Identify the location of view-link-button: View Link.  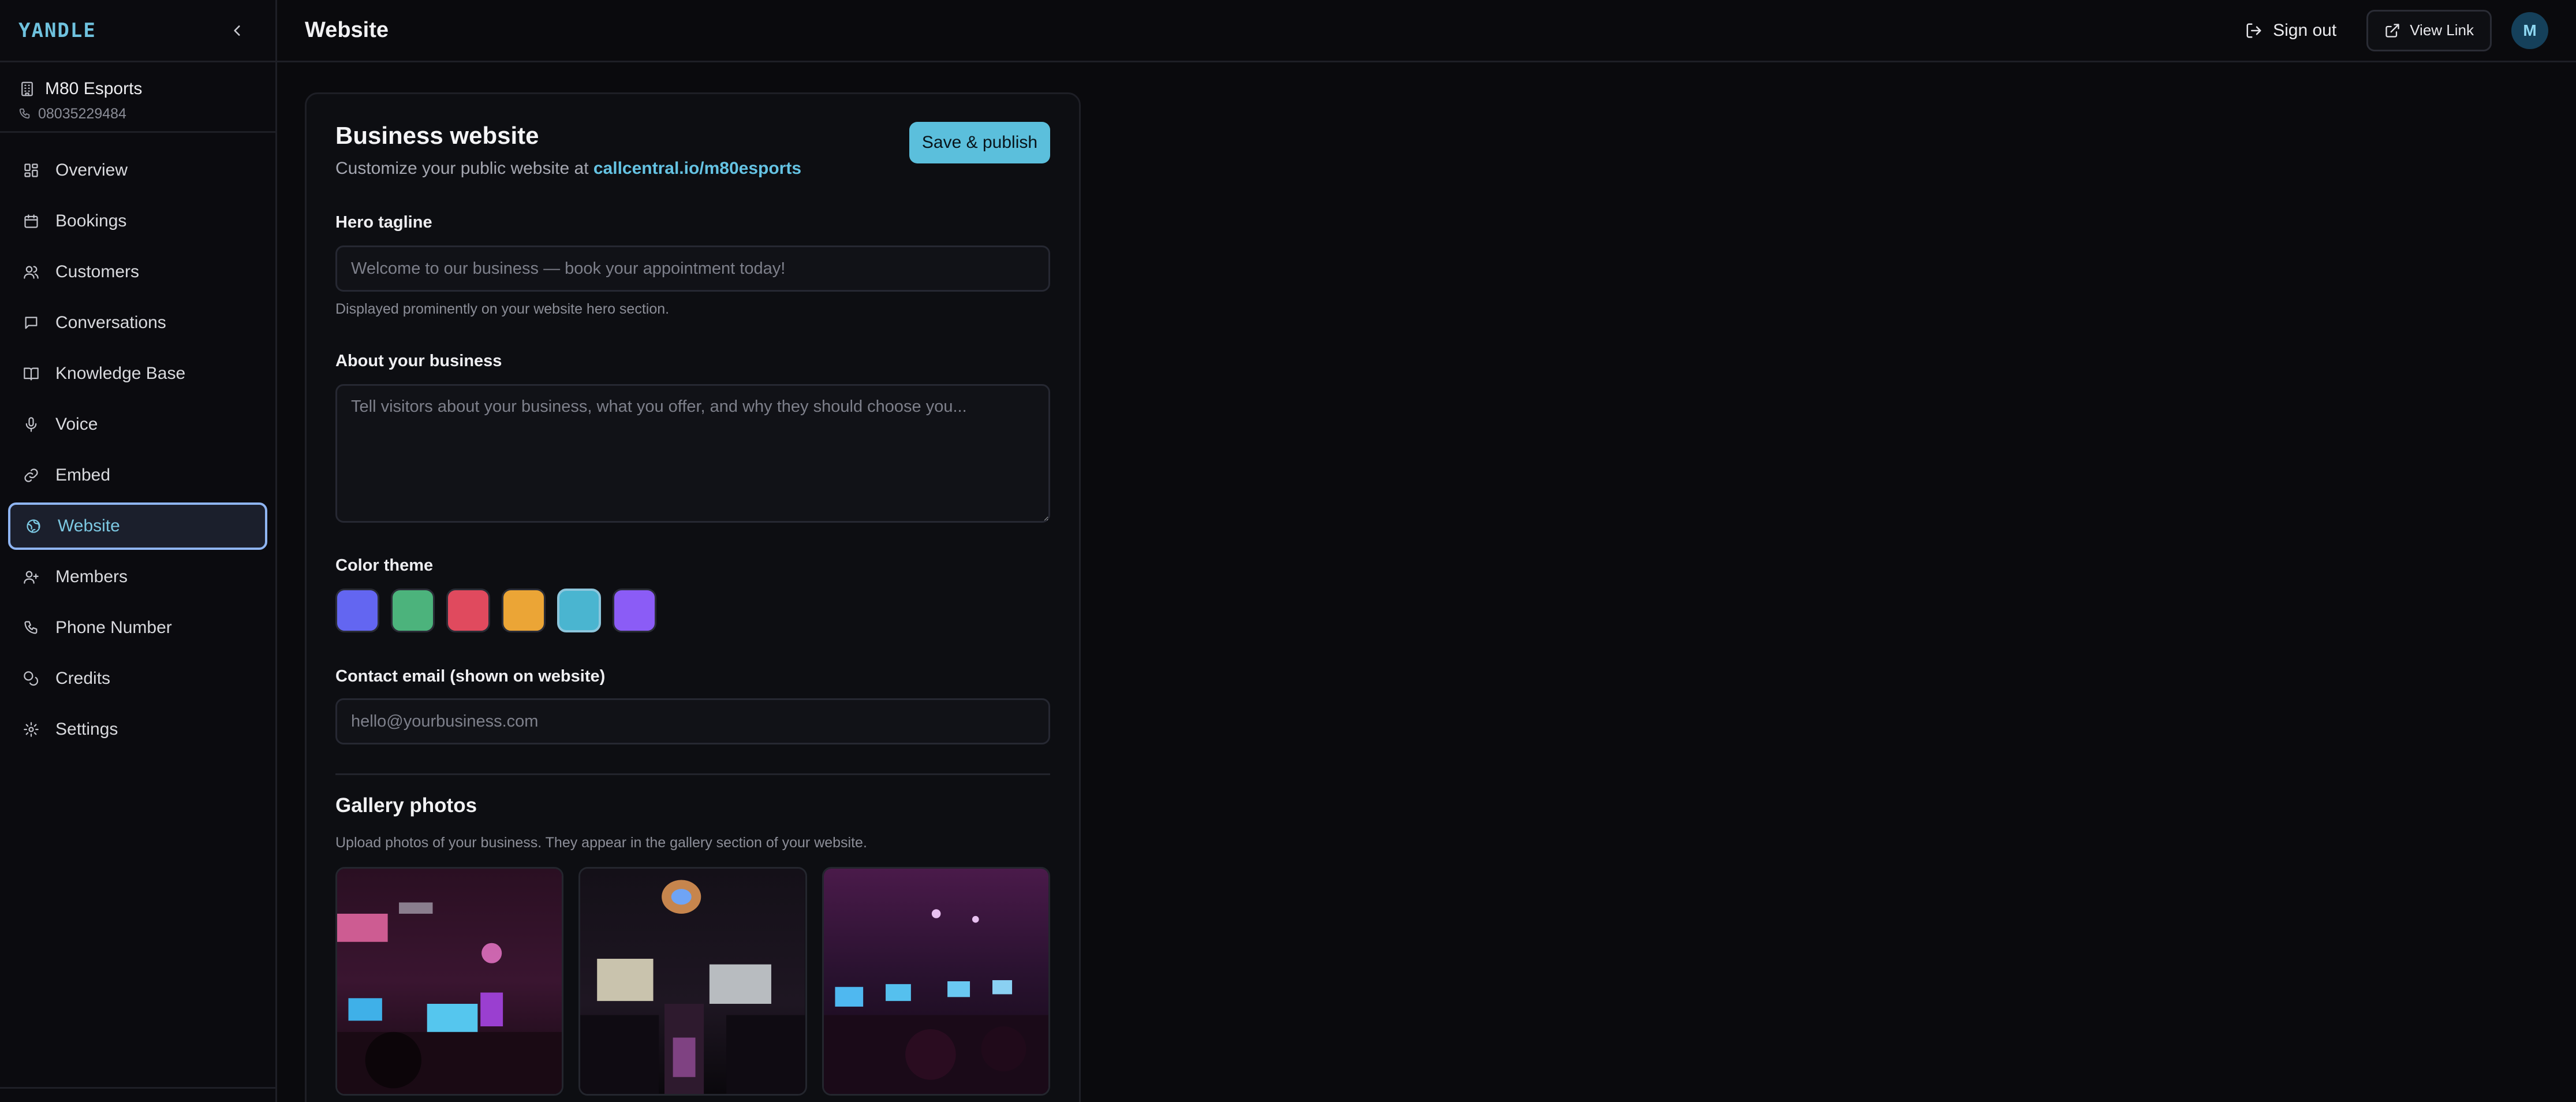
(2429, 30).